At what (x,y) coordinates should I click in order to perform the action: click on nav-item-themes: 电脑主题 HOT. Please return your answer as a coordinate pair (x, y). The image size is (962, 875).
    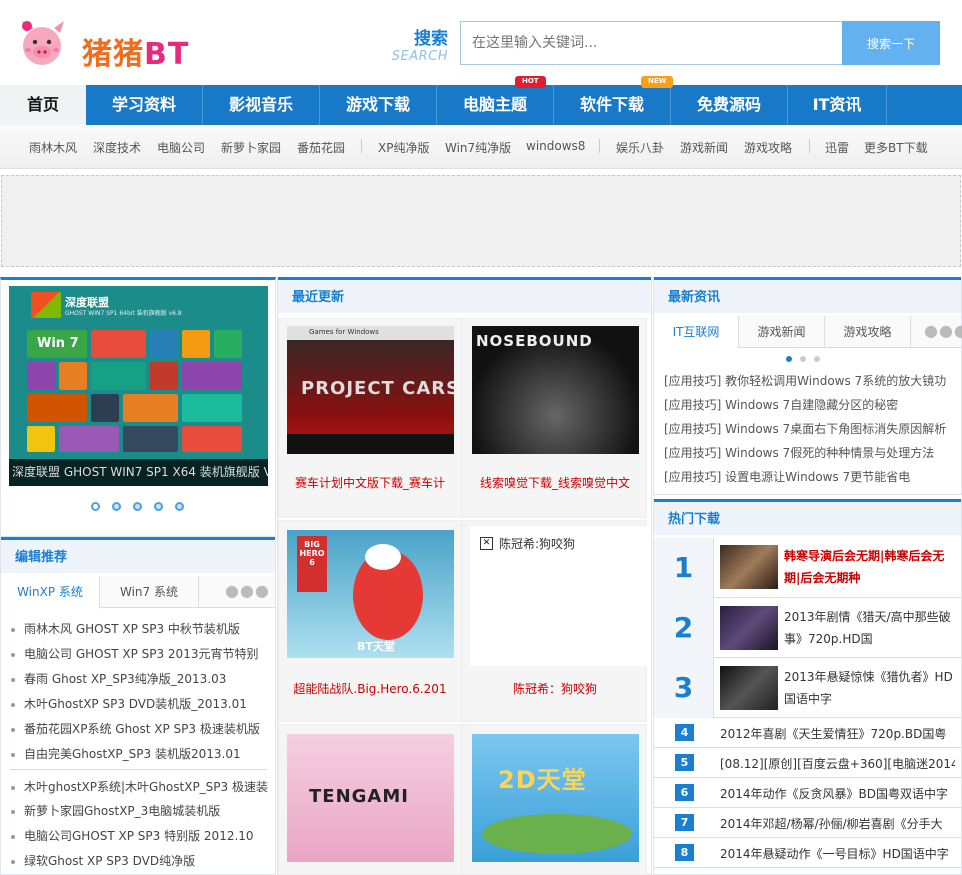
    Looking at the image, I should click on (495, 100).